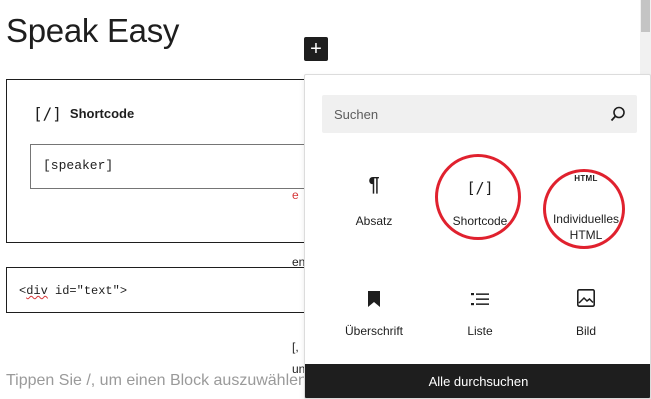 The width and height of the screenshot is (651, 399). Describe the element at coordinates (374, 221) in the screenshot. I see `block-item-label: Absatz` at that location.